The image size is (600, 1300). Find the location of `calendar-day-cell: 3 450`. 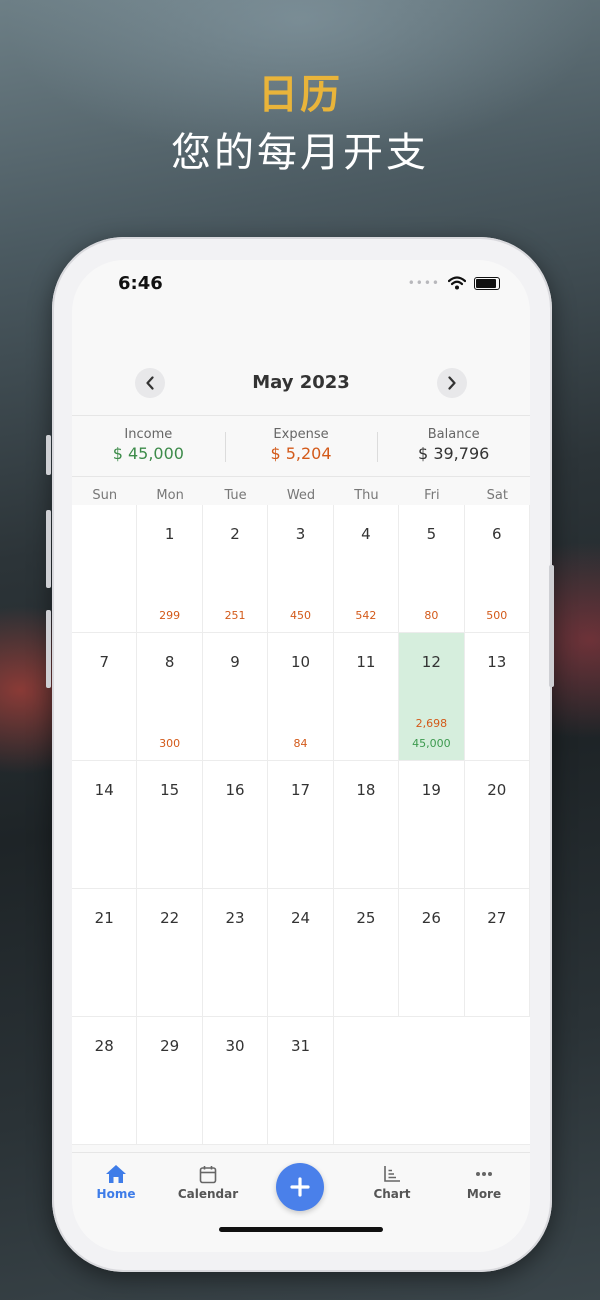

calendar-day-cell: 3 450 is located at coordinates (301, 569).